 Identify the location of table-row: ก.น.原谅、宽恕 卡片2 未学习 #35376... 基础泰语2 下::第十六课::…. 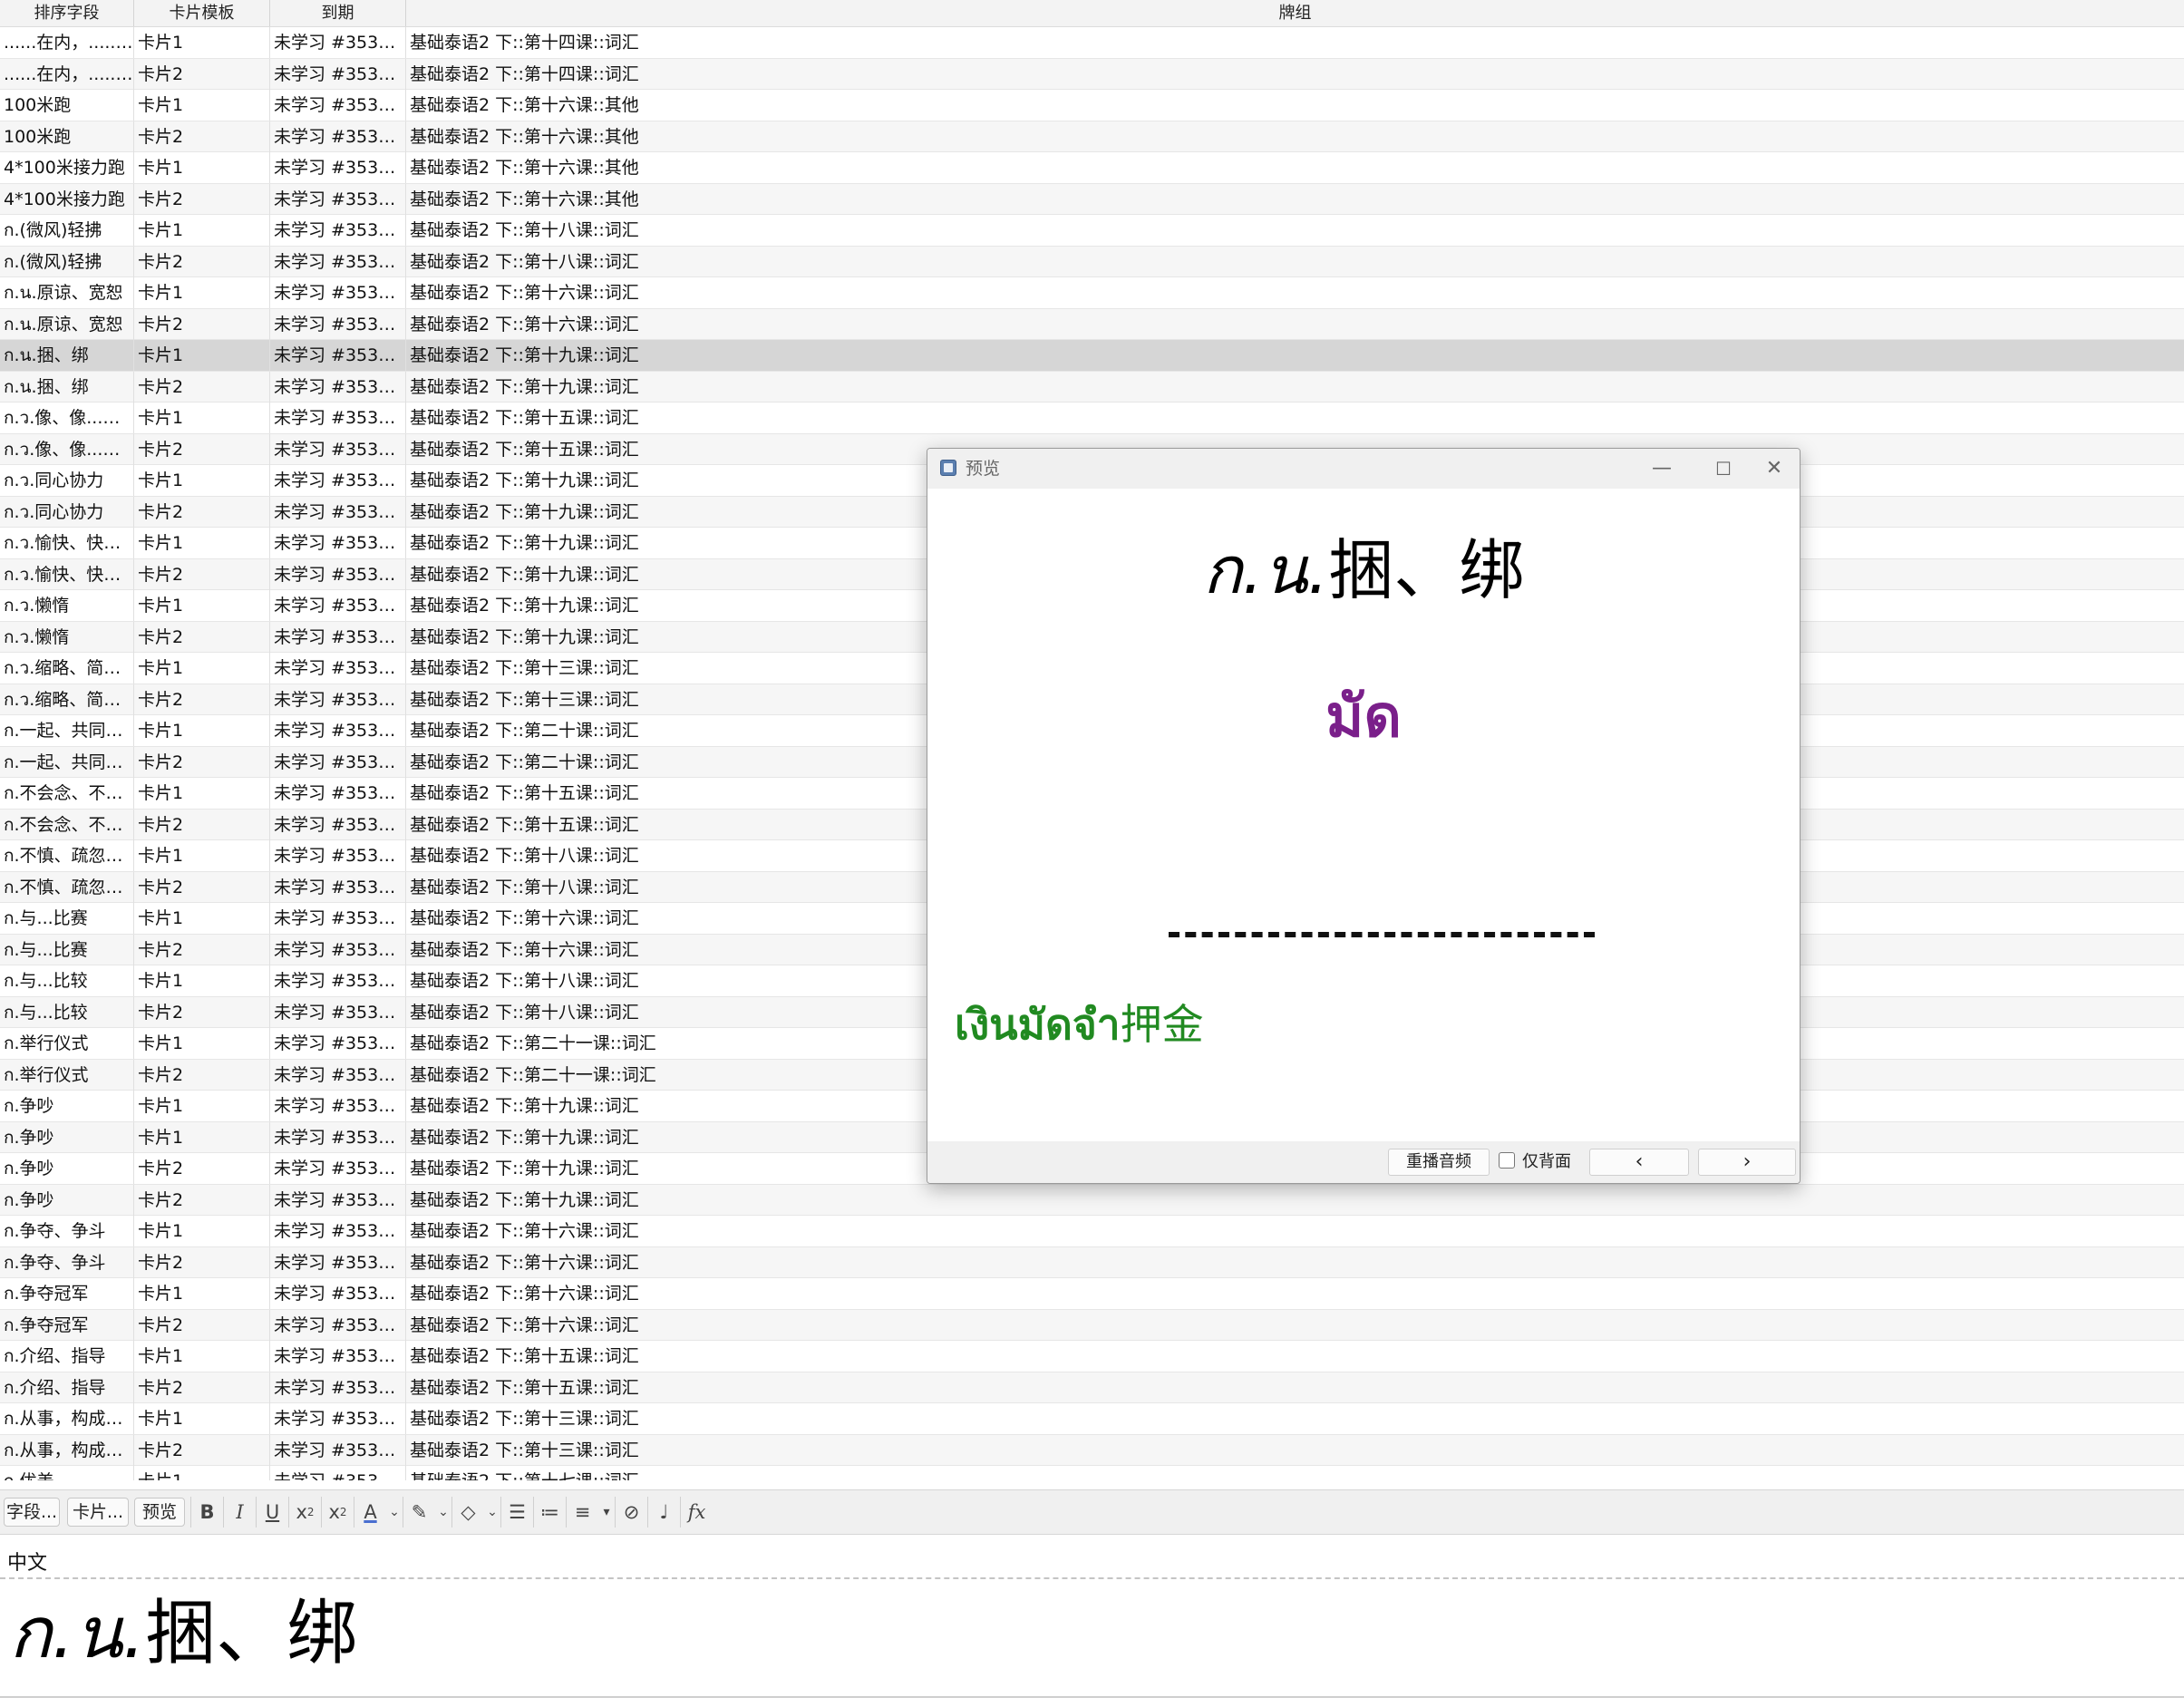
(1092, 324).